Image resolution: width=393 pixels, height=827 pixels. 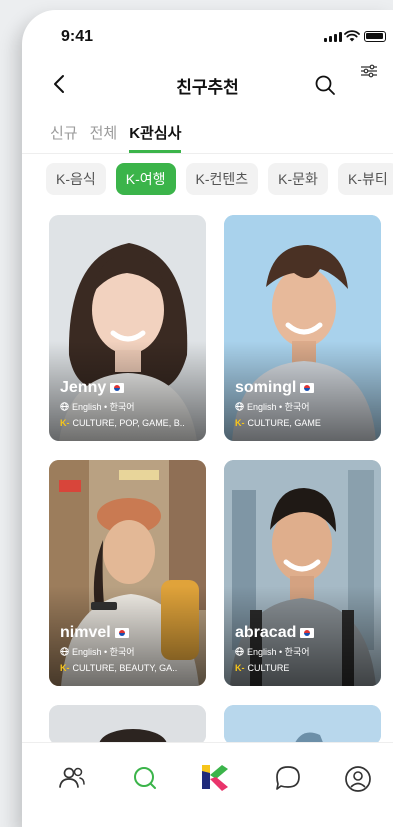 What do you see at coordinates (207, 153) in the screenshot?
I see `tabs-divider` at bounding box center [207, 153].